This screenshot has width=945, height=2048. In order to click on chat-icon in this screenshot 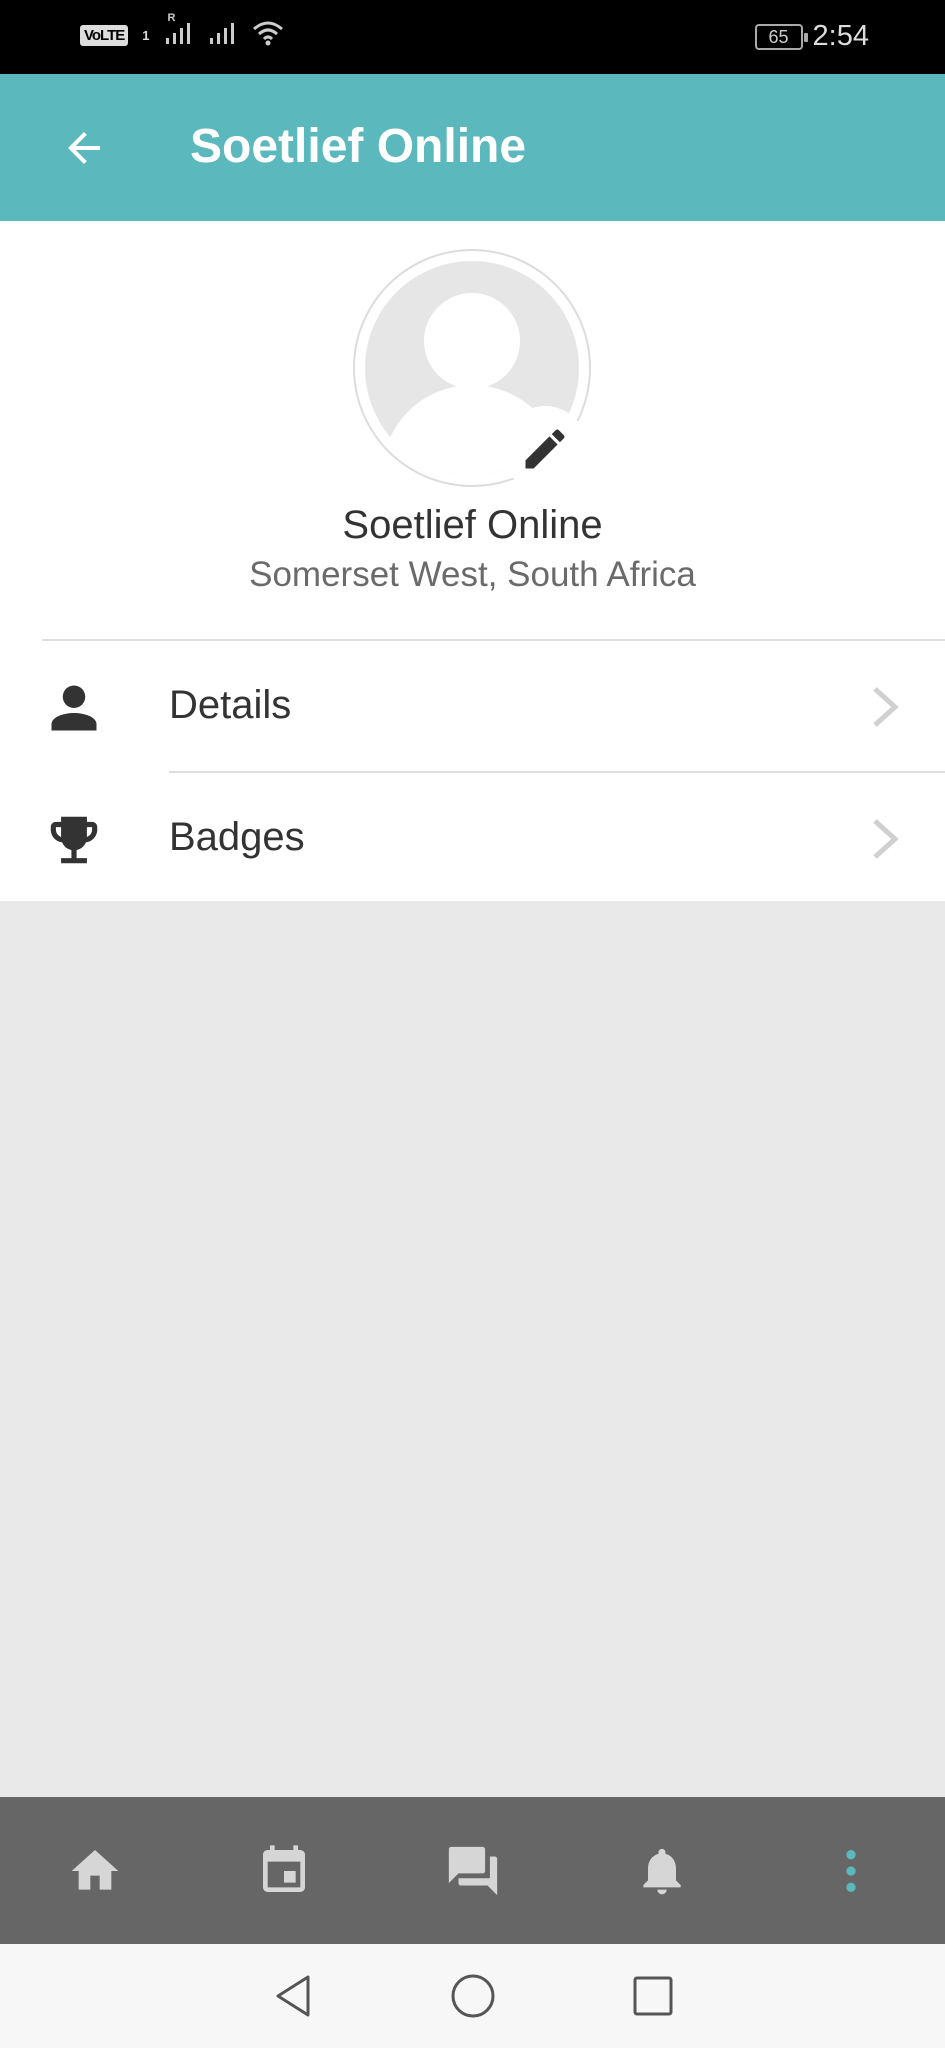, I will do `click(472, 1870)`.